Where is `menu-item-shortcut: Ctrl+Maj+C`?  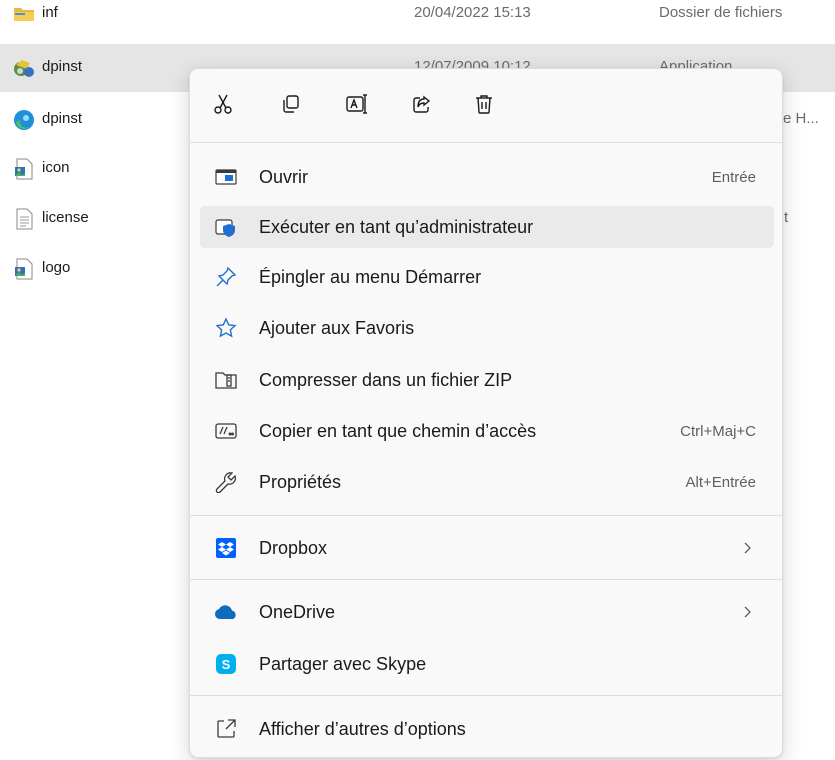 menu-item-shortcut: Ctrl+Maj+C is located at coordinates (718, 431).